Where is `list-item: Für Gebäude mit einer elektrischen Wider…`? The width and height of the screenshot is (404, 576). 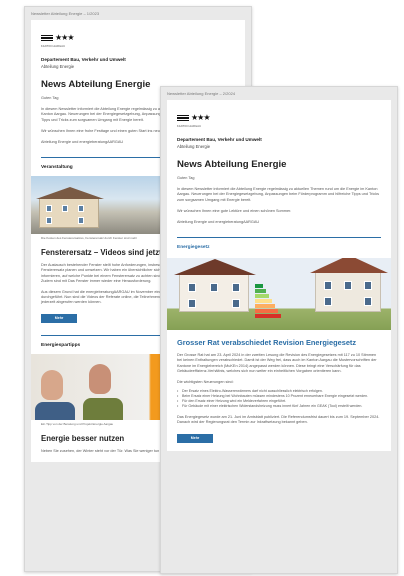 list-item: Für Gebäude mit einer elektrischen Wider… is located at coordinates (279, 406).